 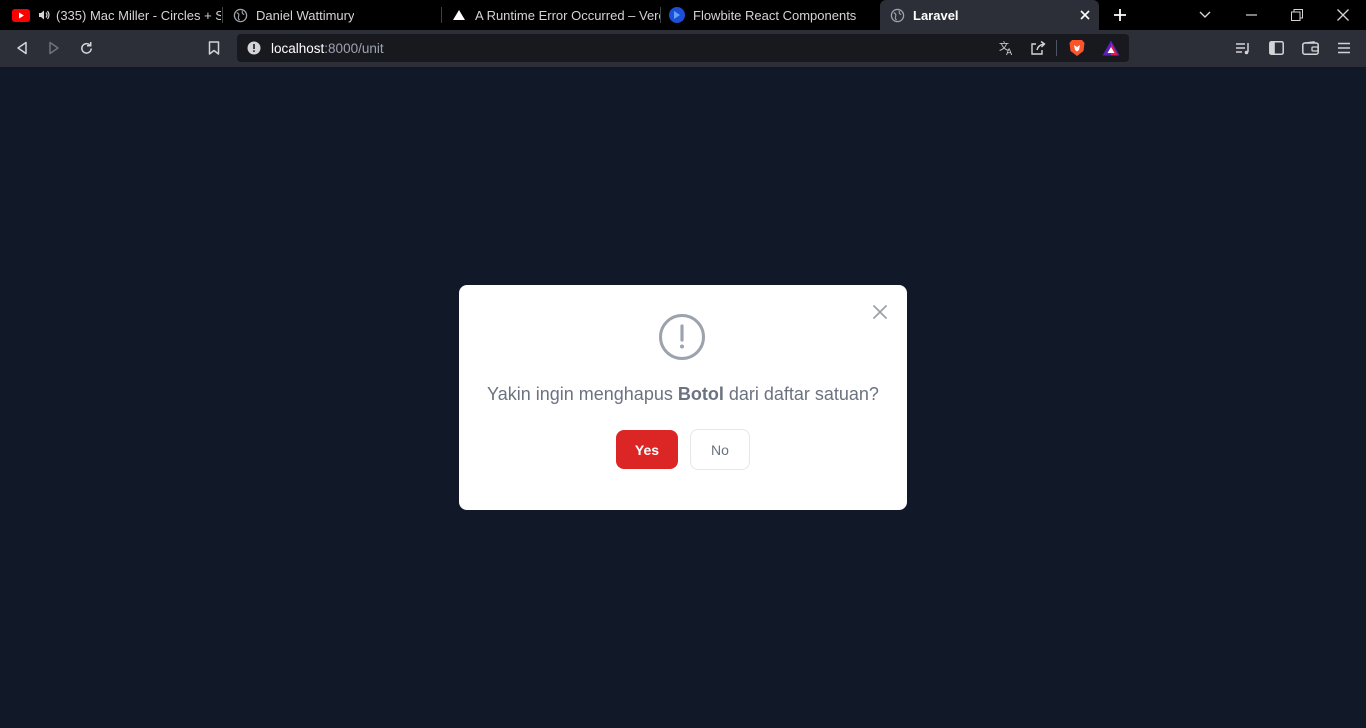 What do you see at coordinates (86, 48) in the screenshot?
I see `reload-button` at bounding box center [86, 48].